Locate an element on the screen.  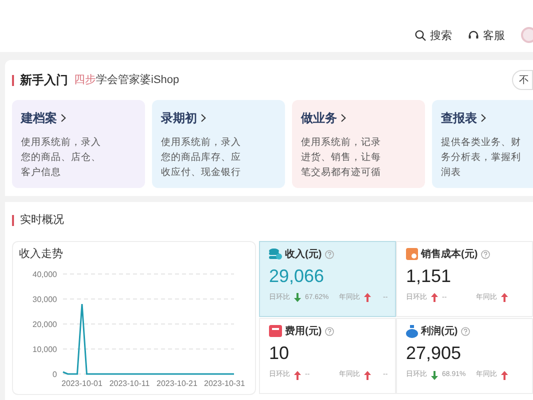
document-icon is located at coordinates (412, 254).